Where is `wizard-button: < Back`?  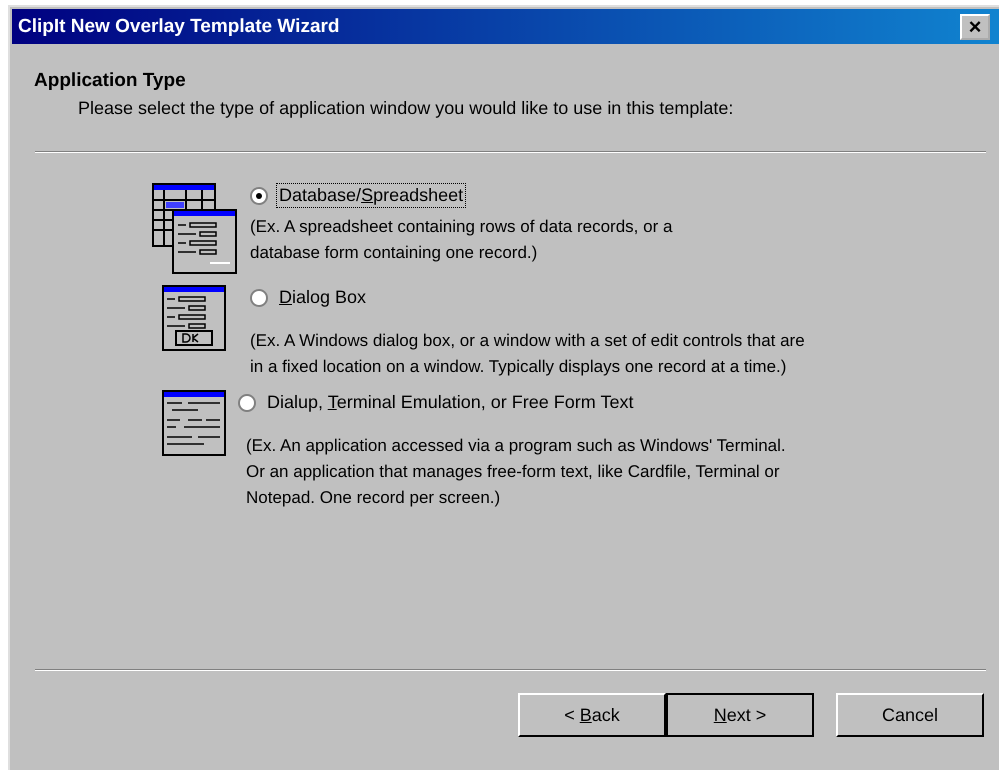
wizard-button: < Back is located at coordinates (592, 715).